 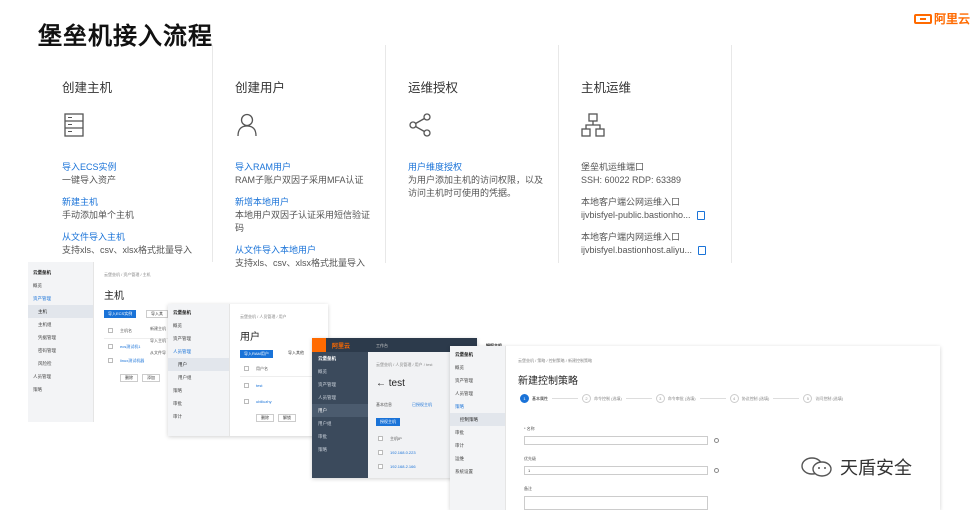 I want to click on entry: 新建主机 手动添加单个主机, so click(x=137, y=209).